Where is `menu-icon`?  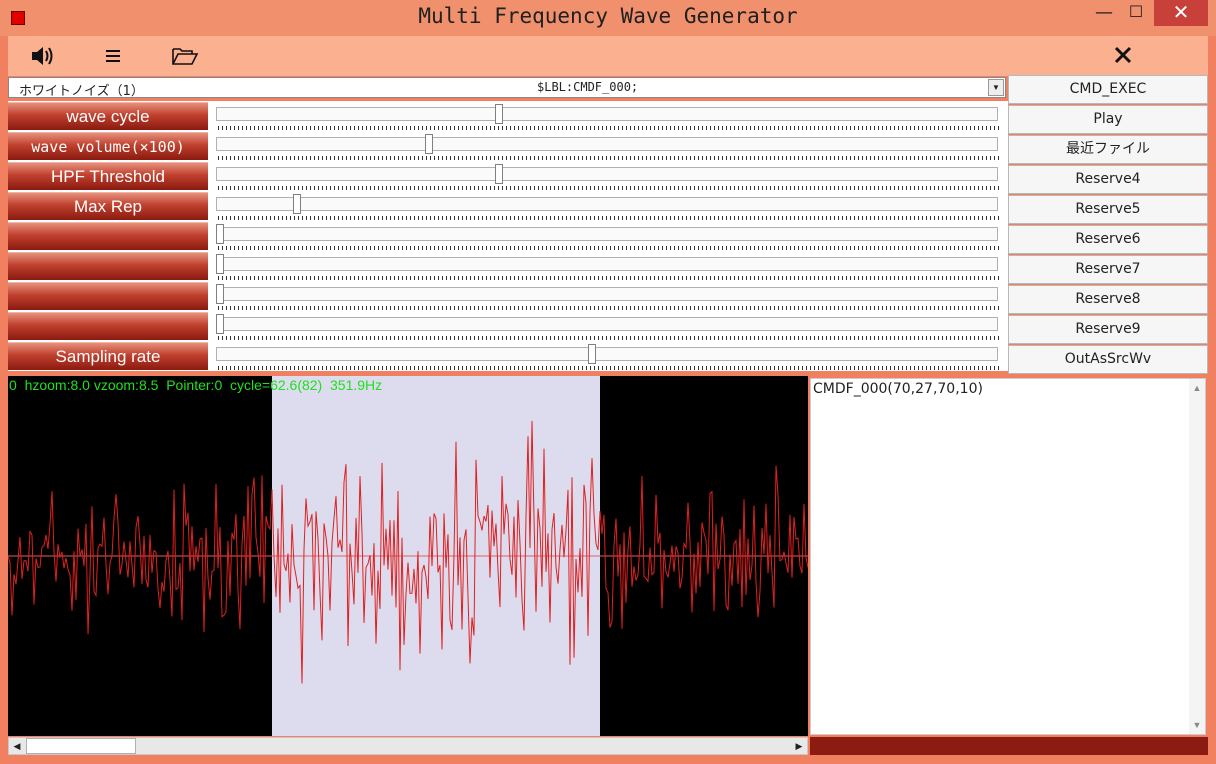 menu-icon is located at coordinates (113, 56).